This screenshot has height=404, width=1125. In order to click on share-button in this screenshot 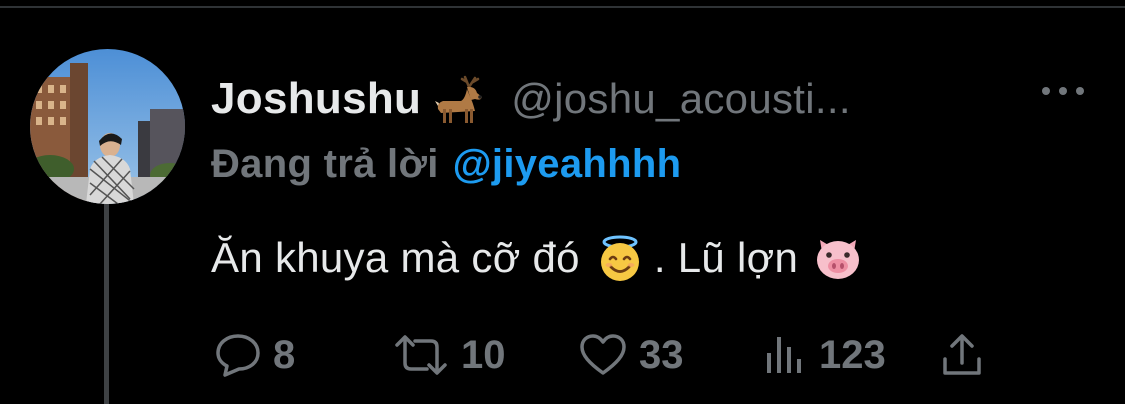, I will do `click(962, 355)`.